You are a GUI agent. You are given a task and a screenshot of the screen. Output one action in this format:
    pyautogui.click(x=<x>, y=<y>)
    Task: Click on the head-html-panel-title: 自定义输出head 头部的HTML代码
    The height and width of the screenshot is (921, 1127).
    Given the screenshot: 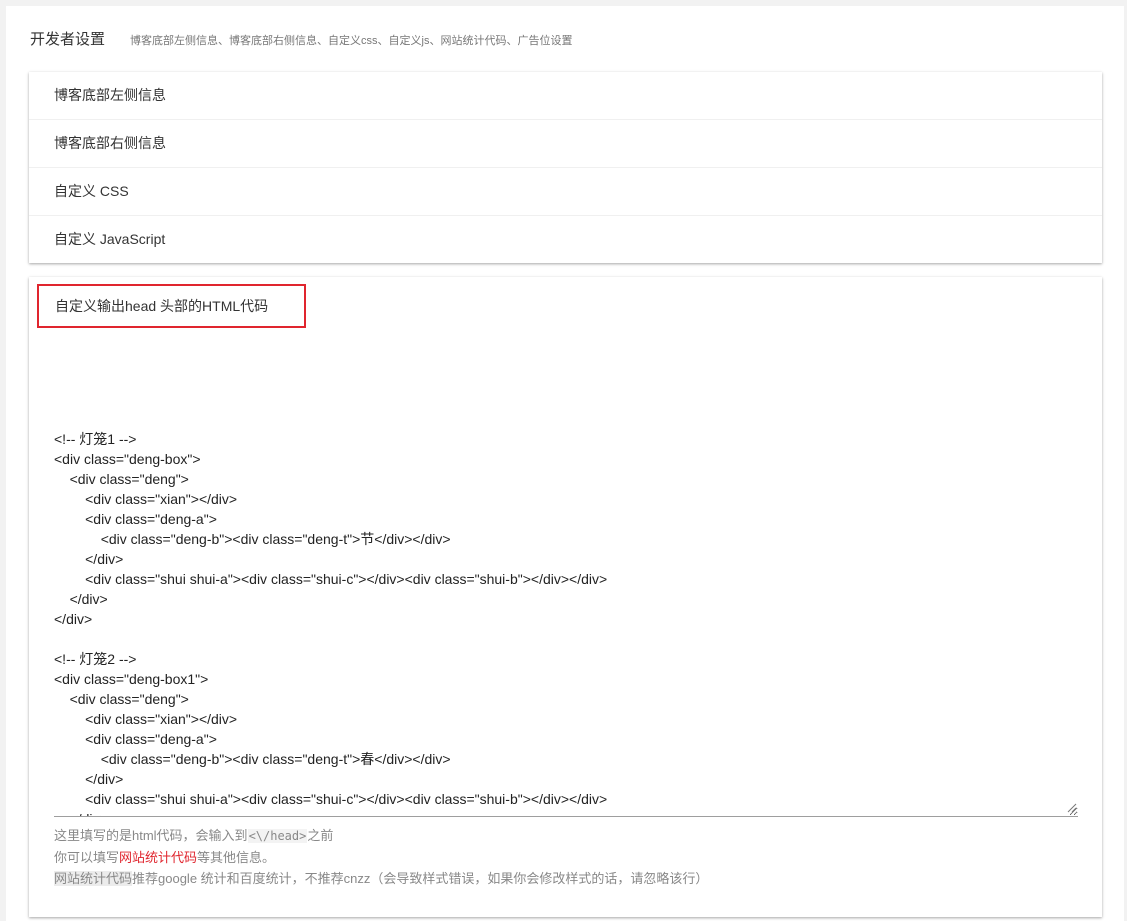 What is the action you would take?
    pyautogui.click(x=171, y=306)
    